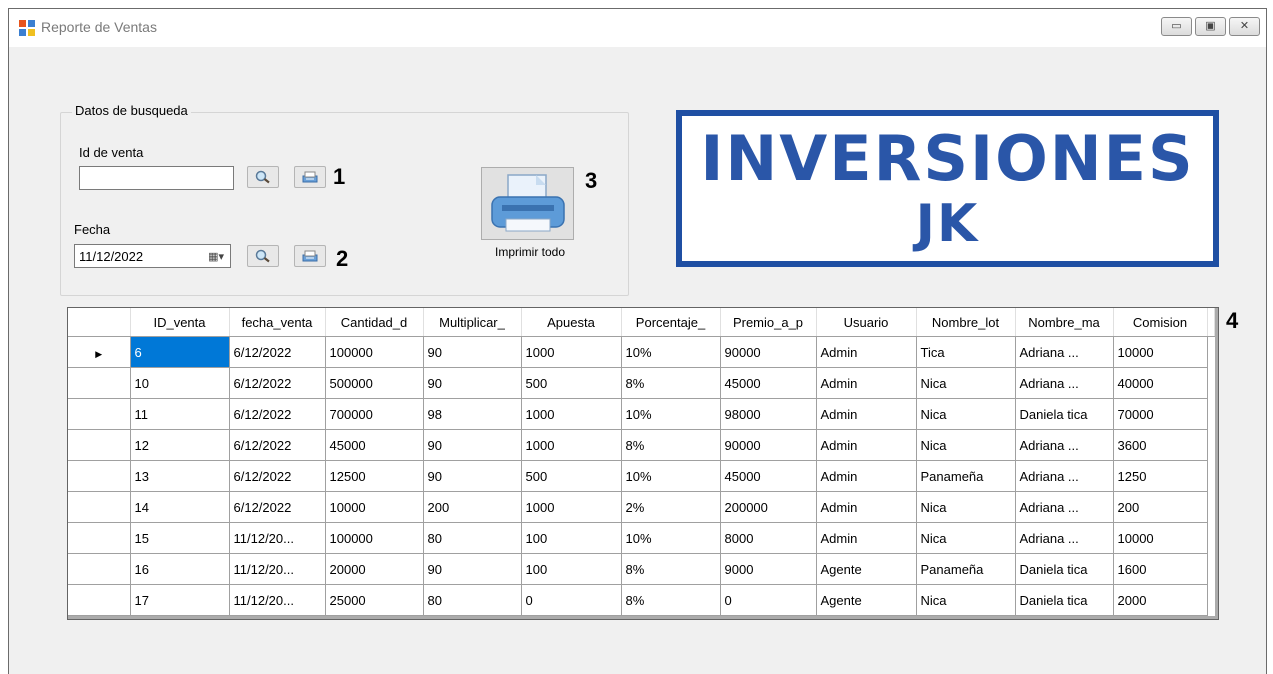  I want to click on table-cell: 14, so click(179, 507).